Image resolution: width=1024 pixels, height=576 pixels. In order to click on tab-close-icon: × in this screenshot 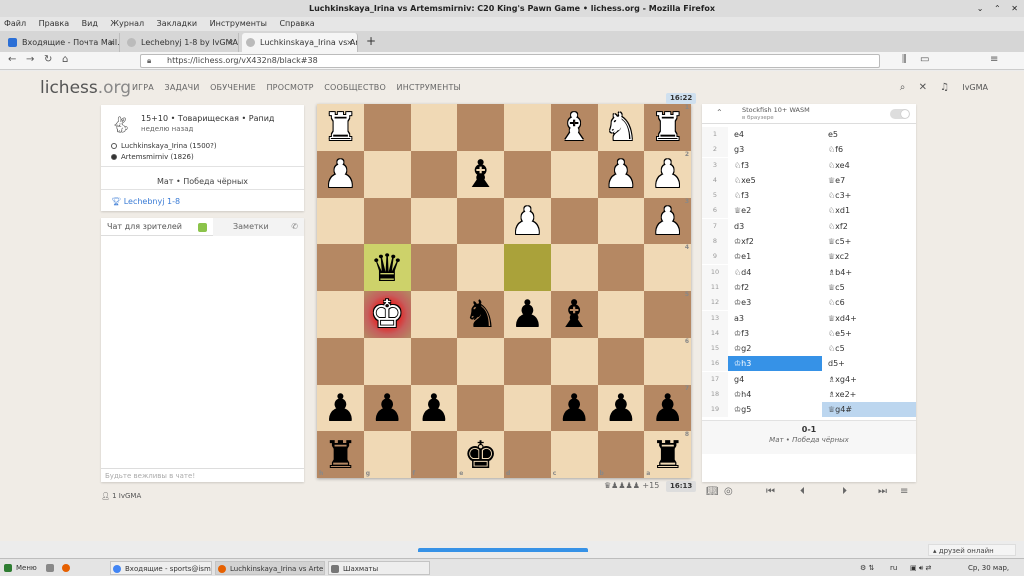, I will do `click(230, 42)`.